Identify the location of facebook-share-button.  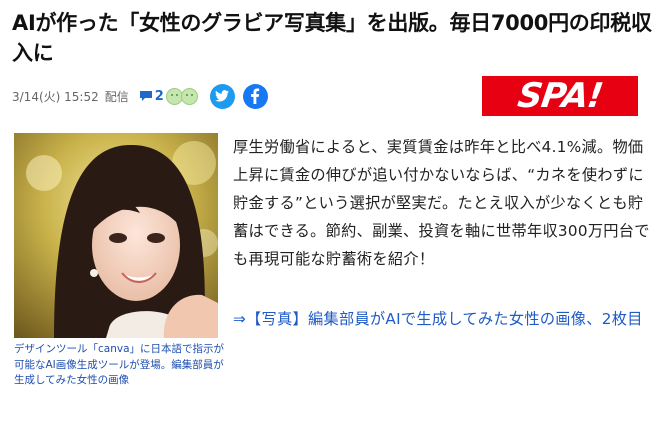
(255, 96).